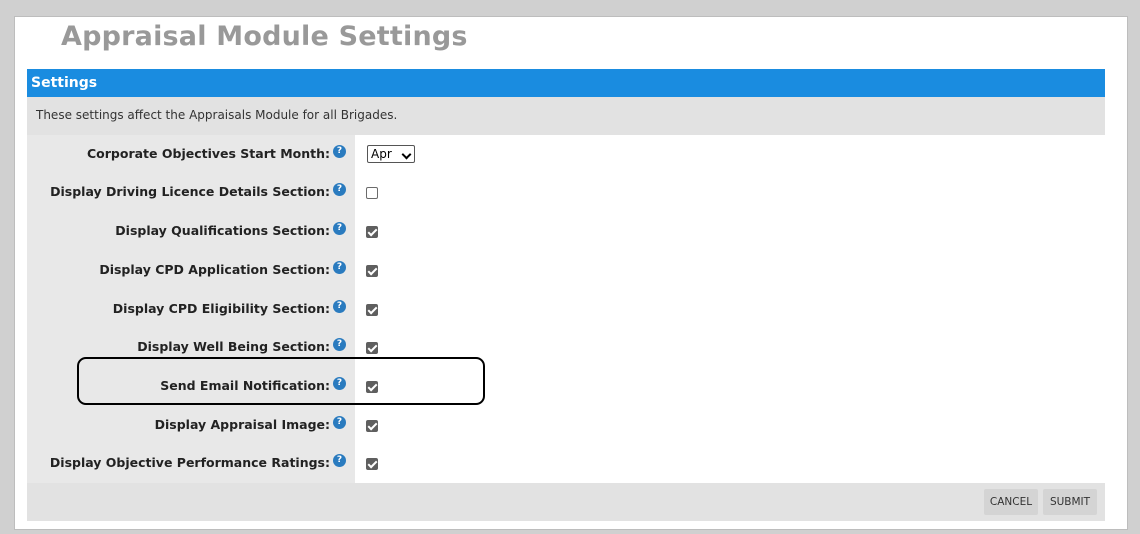  Describe the element at coordinates (1011, 502) in the screenshot. I see `cancel-button: CANCEL` at that location.